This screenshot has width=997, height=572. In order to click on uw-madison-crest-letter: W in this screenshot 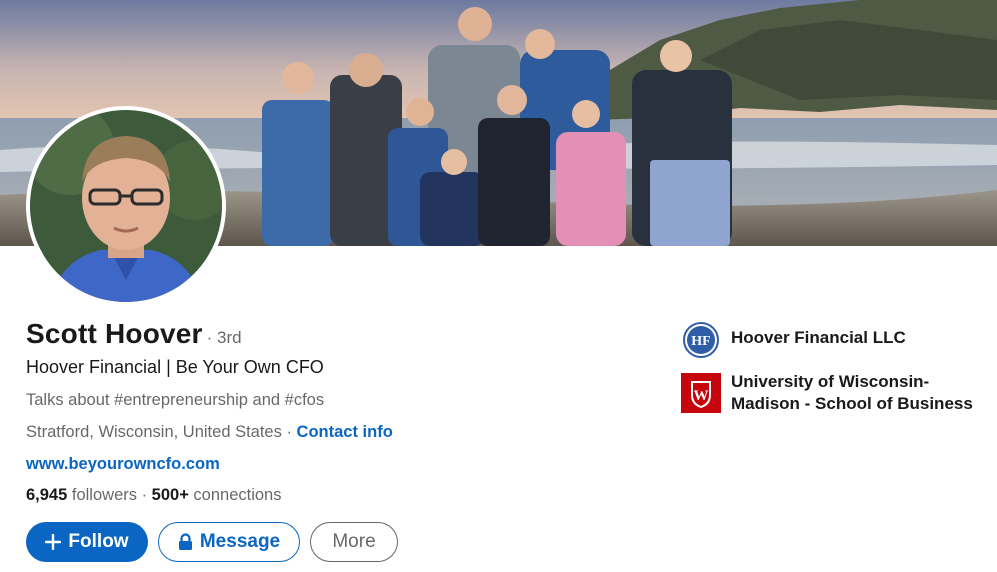, I will do `click(701, 396)`.